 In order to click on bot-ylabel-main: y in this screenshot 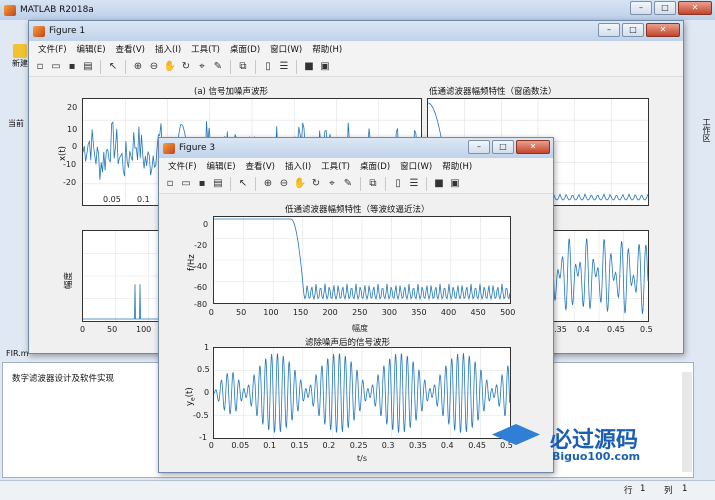, I will do `click(190, 403)`.